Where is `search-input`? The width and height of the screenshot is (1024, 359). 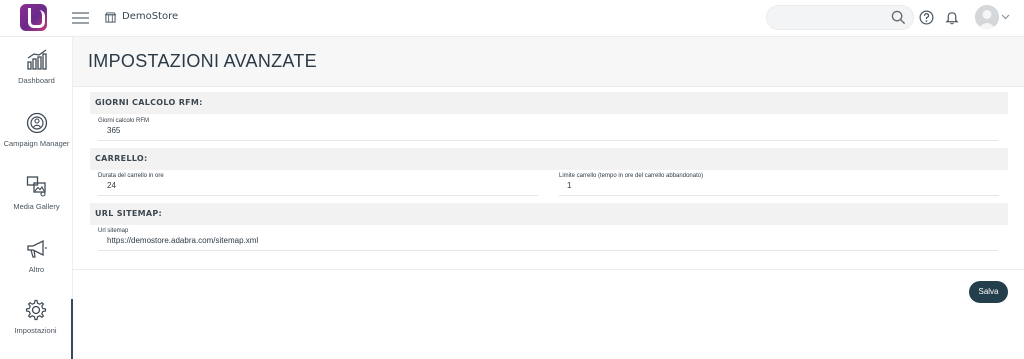
search-input is located at coordinates (827, 18).